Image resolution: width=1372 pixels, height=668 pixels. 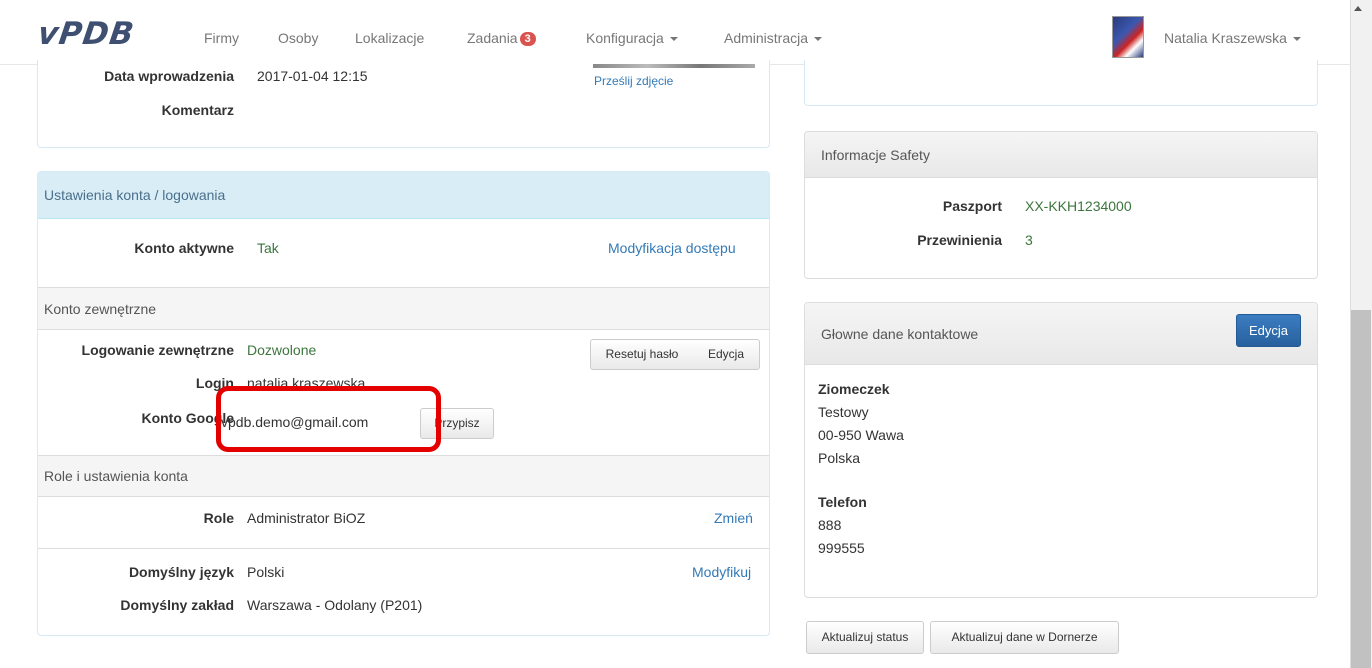 What do you see at coordinates (839, 458) in the screenshot?
I see `contact-country: Polska` at bounding box center [839, 458].